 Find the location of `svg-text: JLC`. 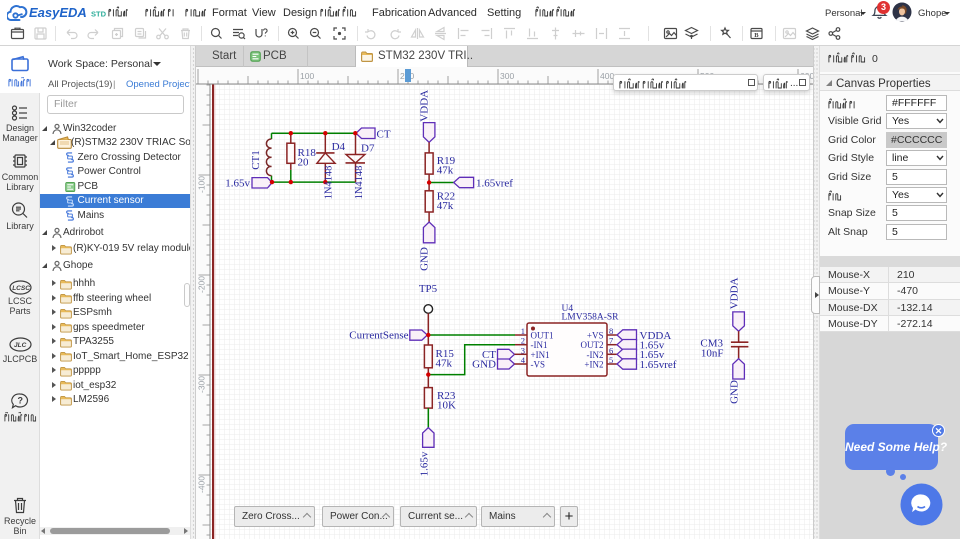

svg-text: JLC is located at coordinates (20, 345).